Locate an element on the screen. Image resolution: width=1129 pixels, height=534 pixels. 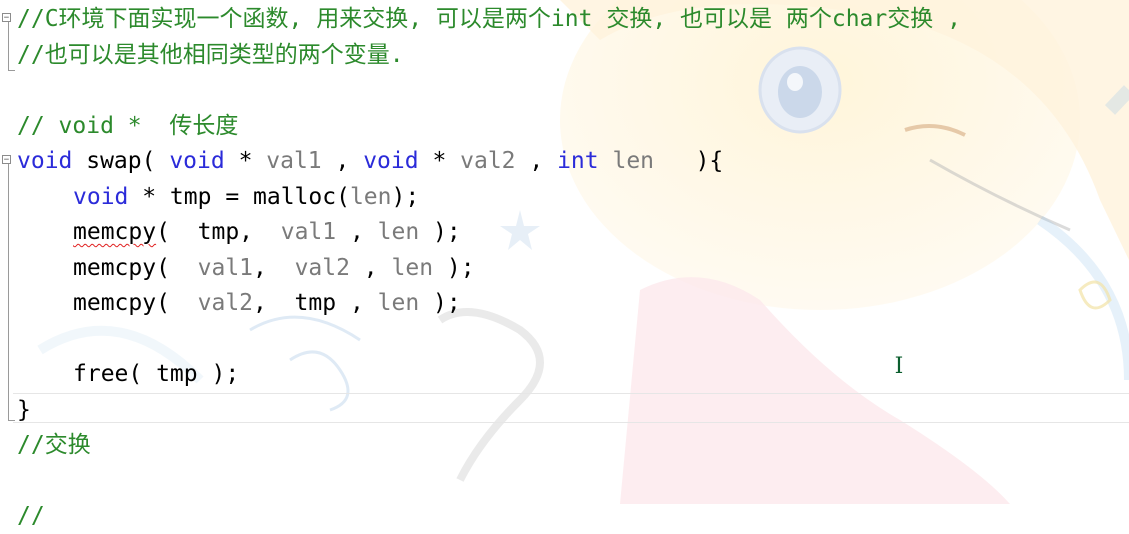
code-comment: // is located at coordinates (31, 516).